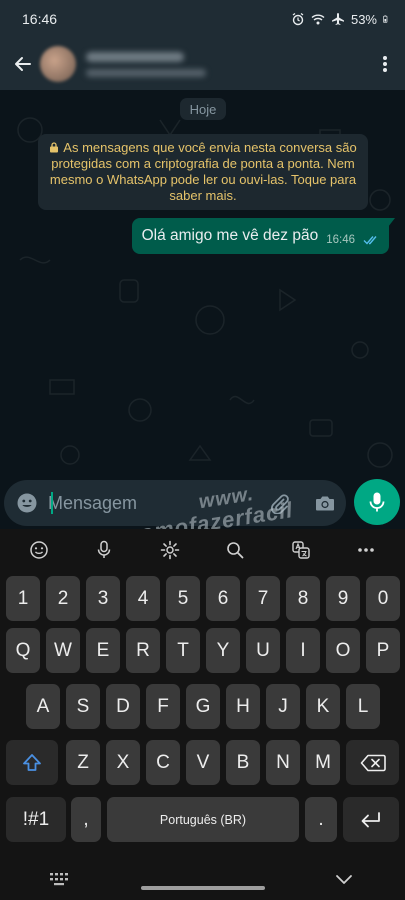 The width and height of the screenshot is (405, 900). I want to click on key-0: 0, so click(383, 598).